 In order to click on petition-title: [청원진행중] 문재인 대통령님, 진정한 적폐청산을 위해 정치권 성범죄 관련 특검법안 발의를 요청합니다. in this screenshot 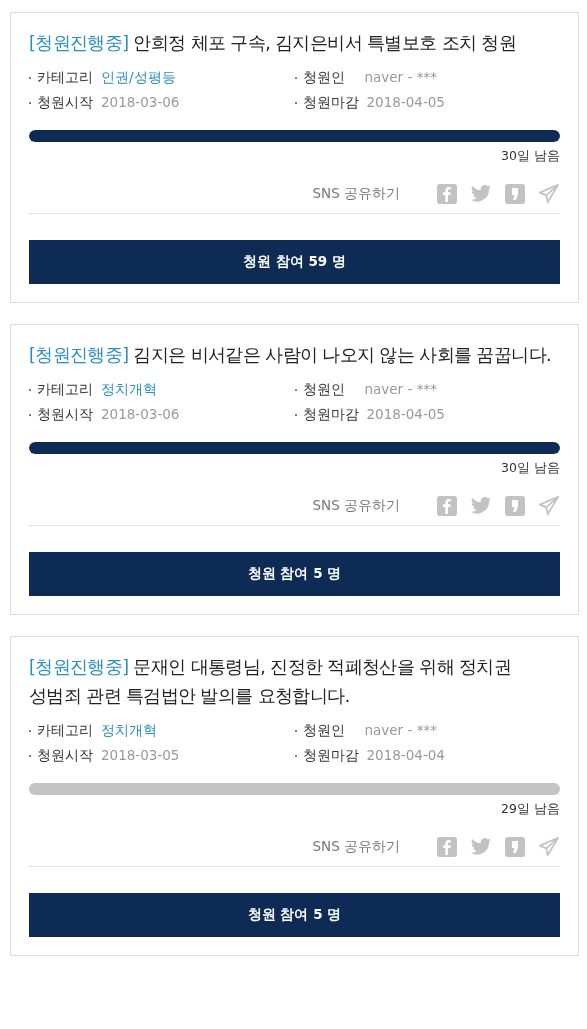, I will do `click(294, 682)`.